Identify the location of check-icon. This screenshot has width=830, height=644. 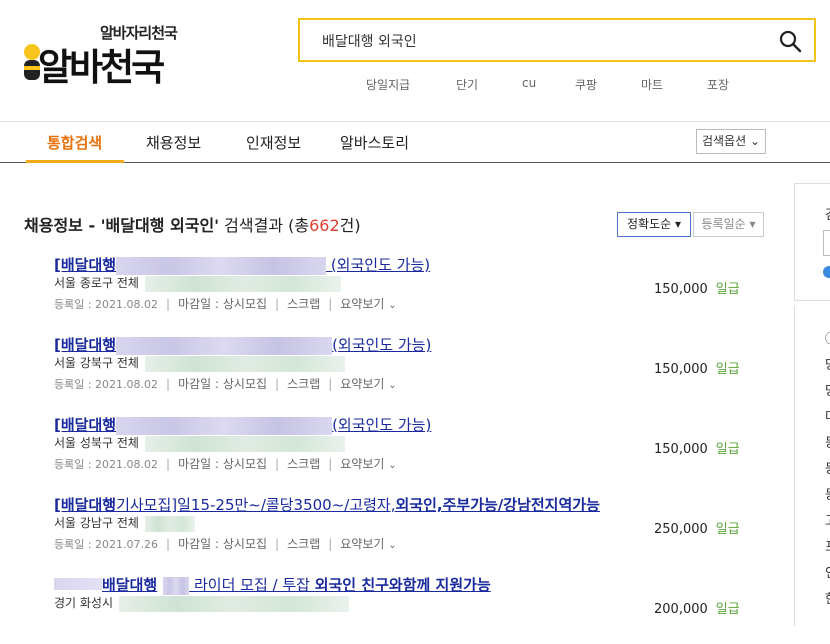
(826, 272).